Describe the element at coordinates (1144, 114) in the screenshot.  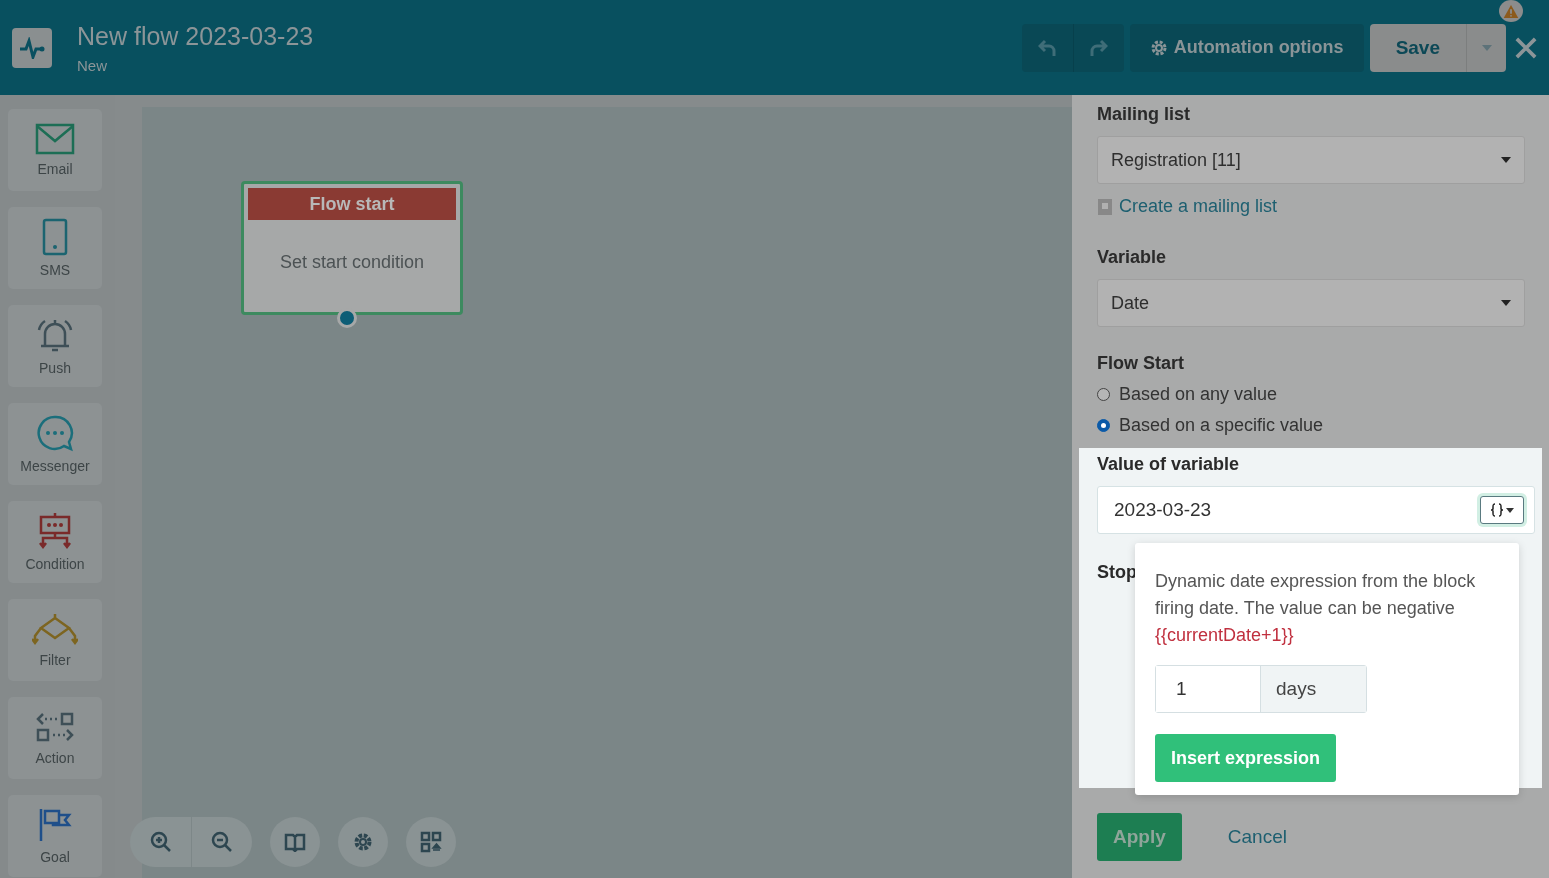
I see `mailing-list-label: Mailing list` at that location.